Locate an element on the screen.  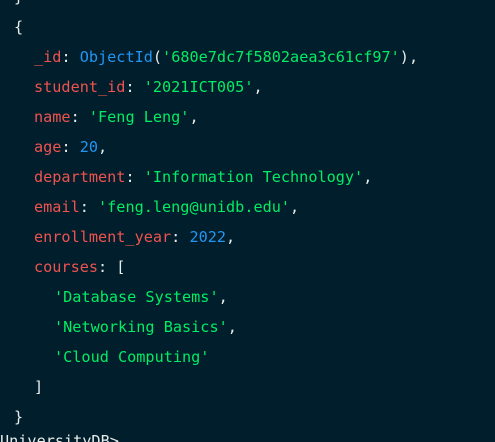
field-student-id: student_id: '2021ICT005', is located at coordinates (148, 87).